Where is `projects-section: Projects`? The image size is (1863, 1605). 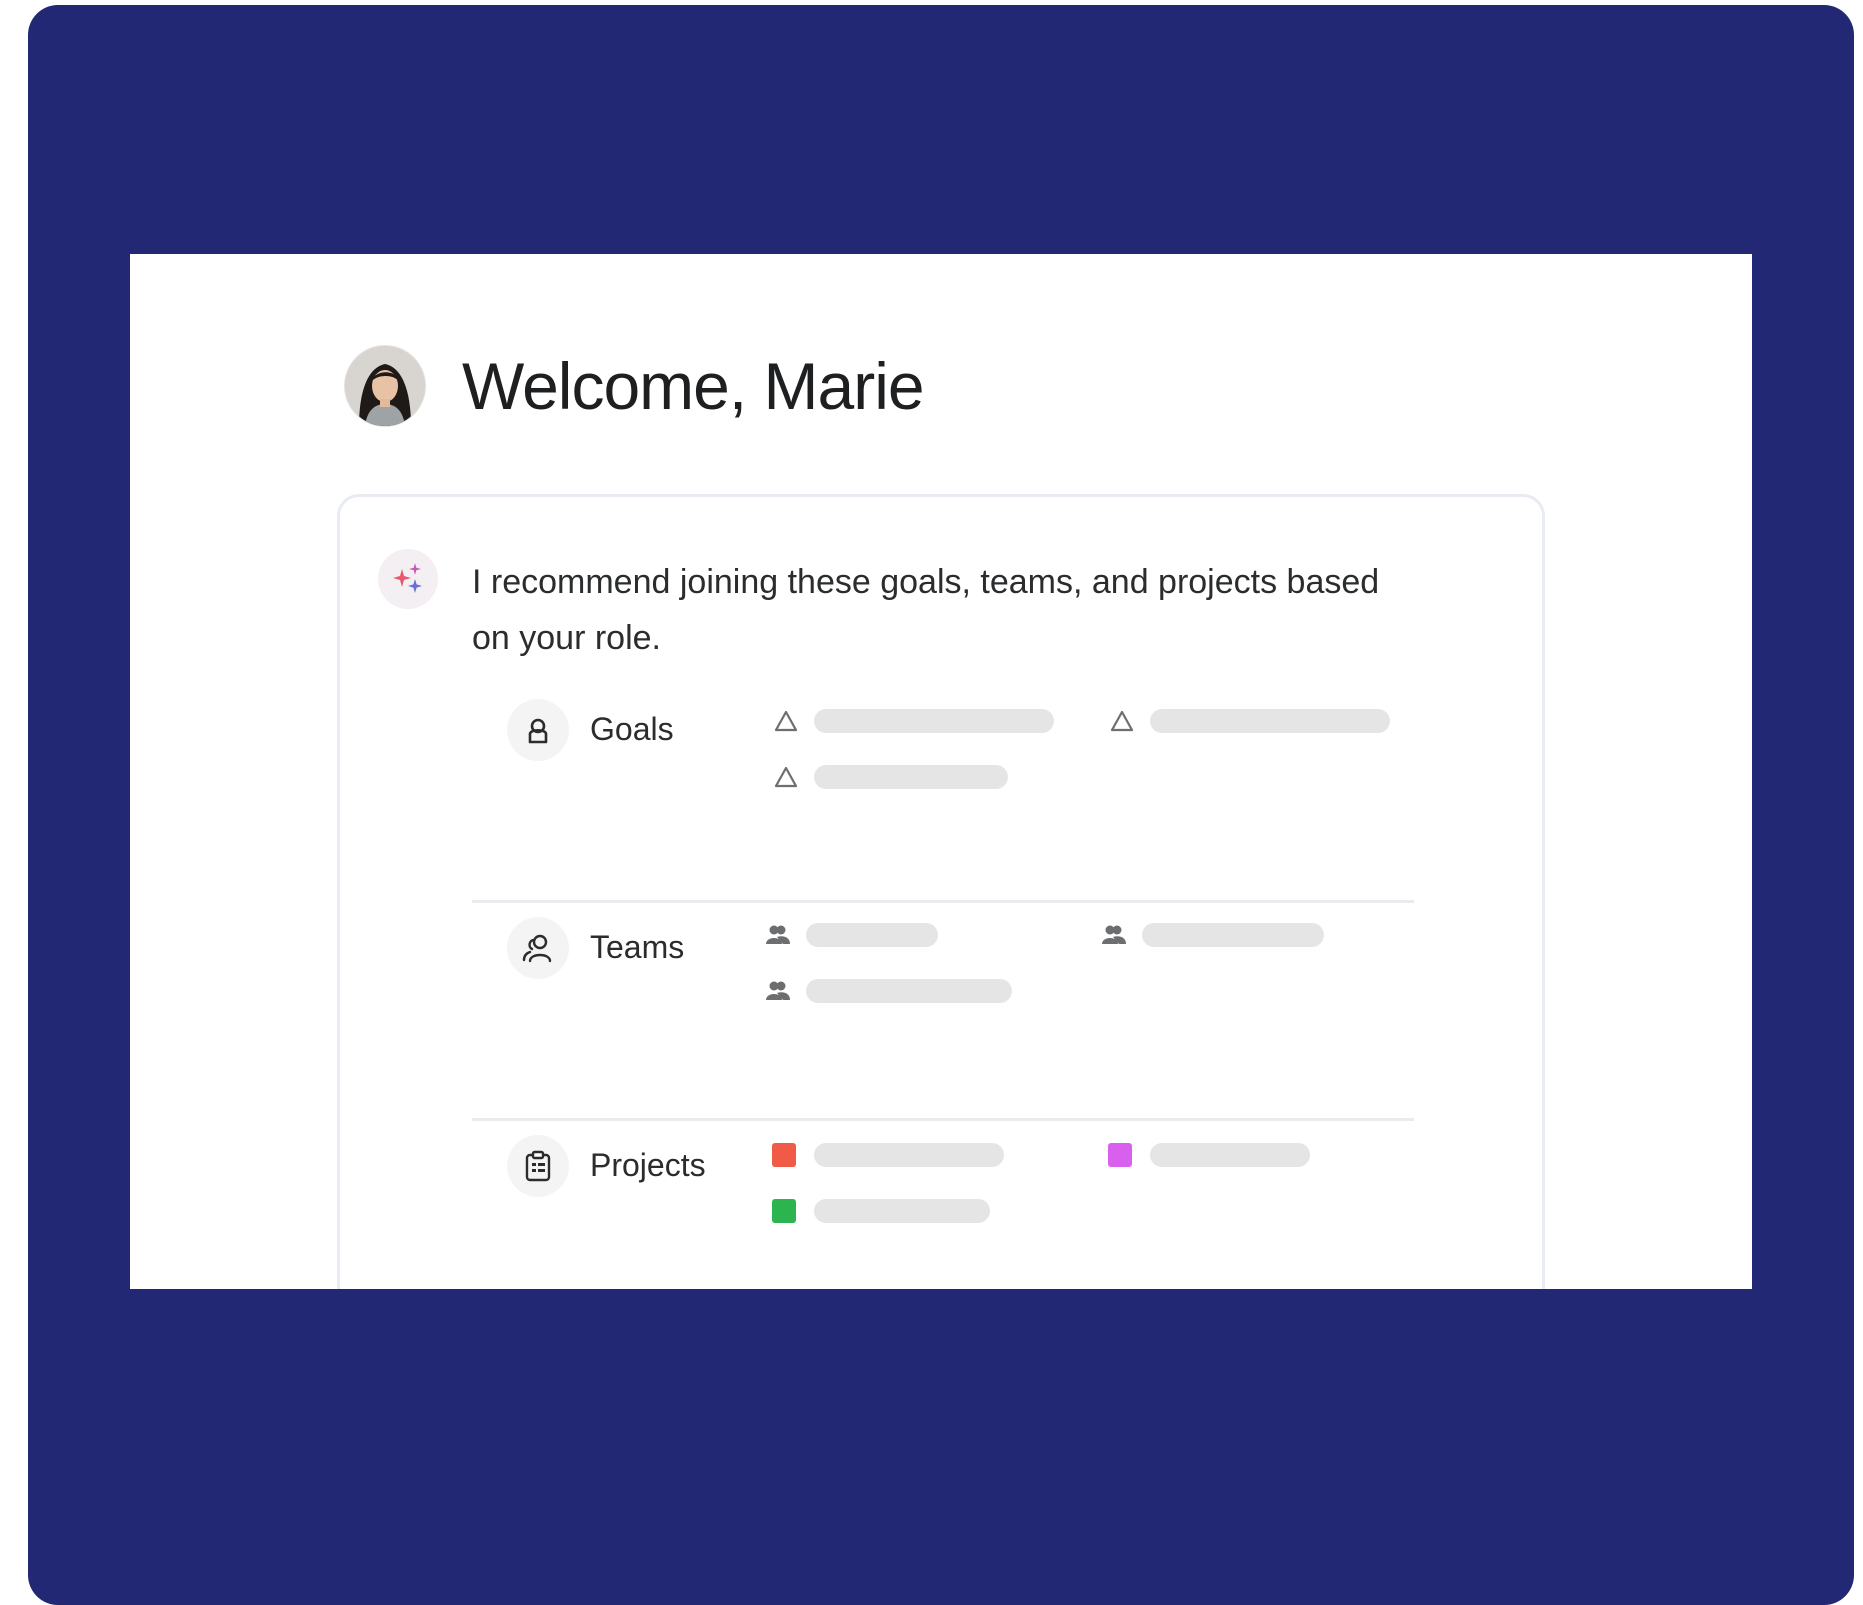 projects-section: Projects is located at coordinates (943, 1205).